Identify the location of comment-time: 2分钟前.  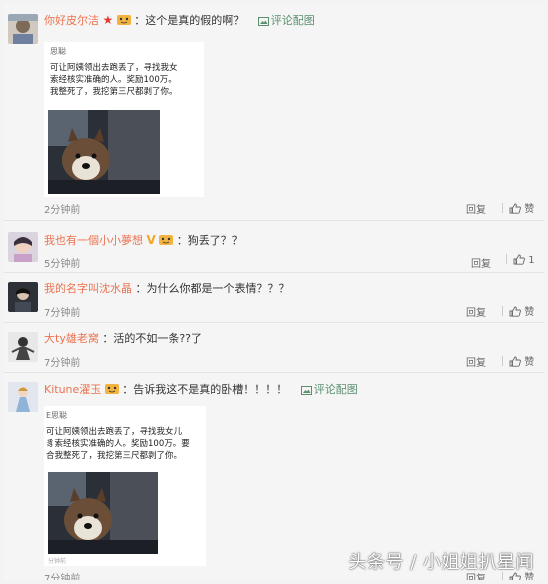
(62, 210).